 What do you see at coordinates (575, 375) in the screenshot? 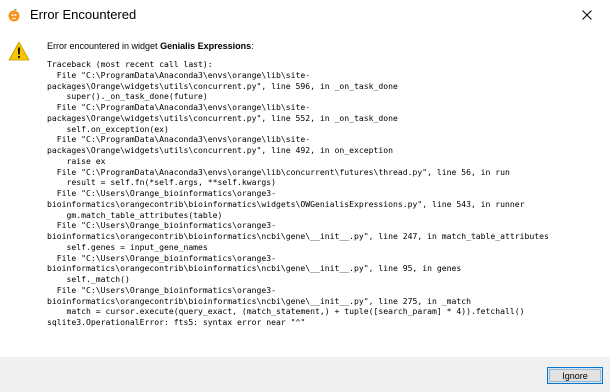
I see `ignore-button: Ignore` at bounding box center [575, 375].